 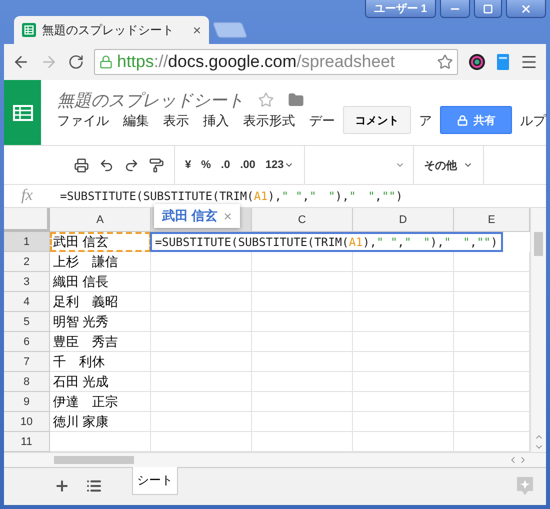 What do you see at coordinates (27, 442) in the screenshot?
I see `row-header: 11` at bounding box center [27, 442].